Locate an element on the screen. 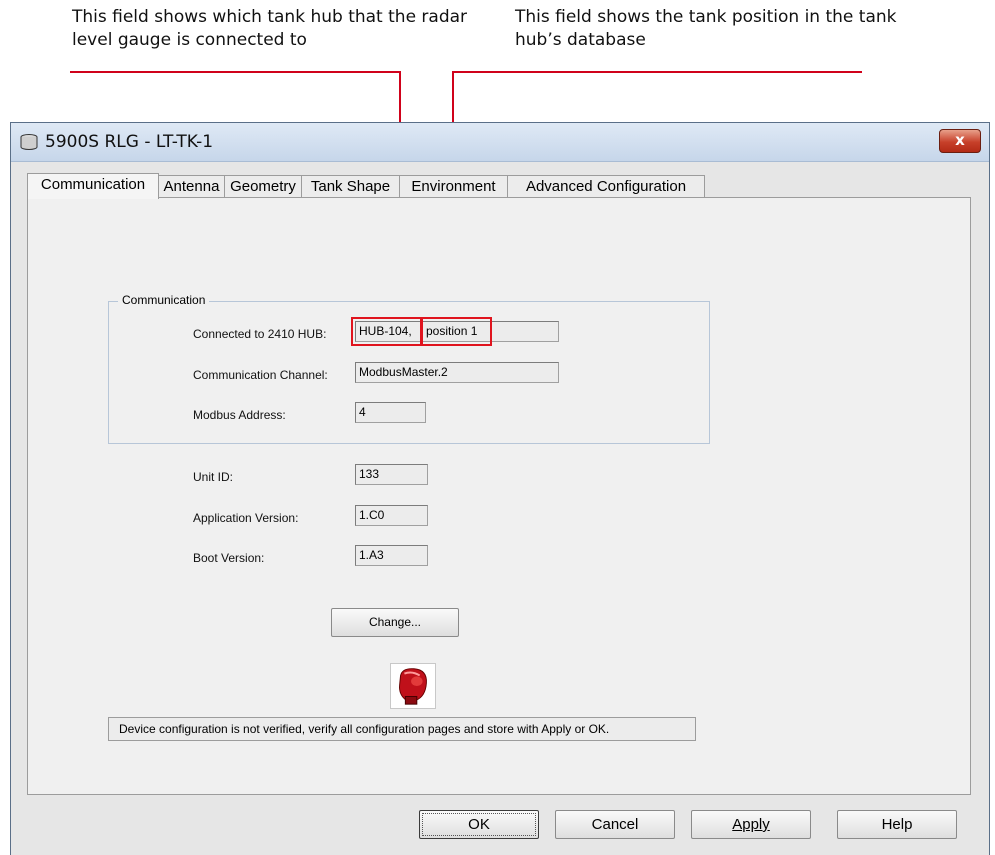 The width and height of the screenshot is (995, 855). cancel-button: Cancel is located at coordinates (615, 824).